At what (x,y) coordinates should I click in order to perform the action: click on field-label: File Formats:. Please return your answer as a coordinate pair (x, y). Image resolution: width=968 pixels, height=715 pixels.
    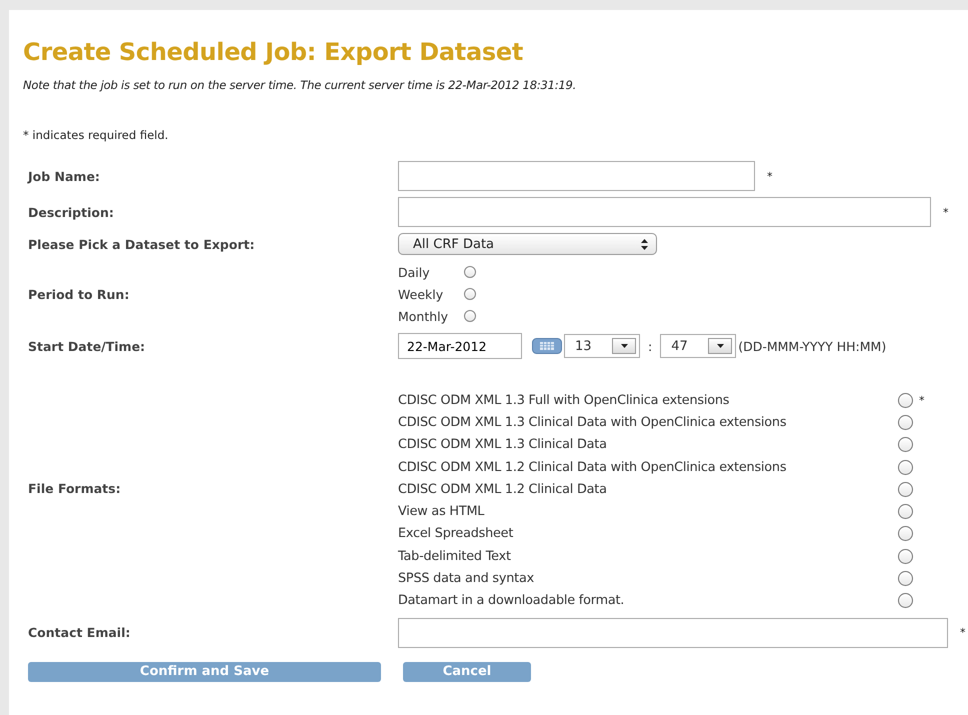
    Looking at the image, I should click on (74, 488).